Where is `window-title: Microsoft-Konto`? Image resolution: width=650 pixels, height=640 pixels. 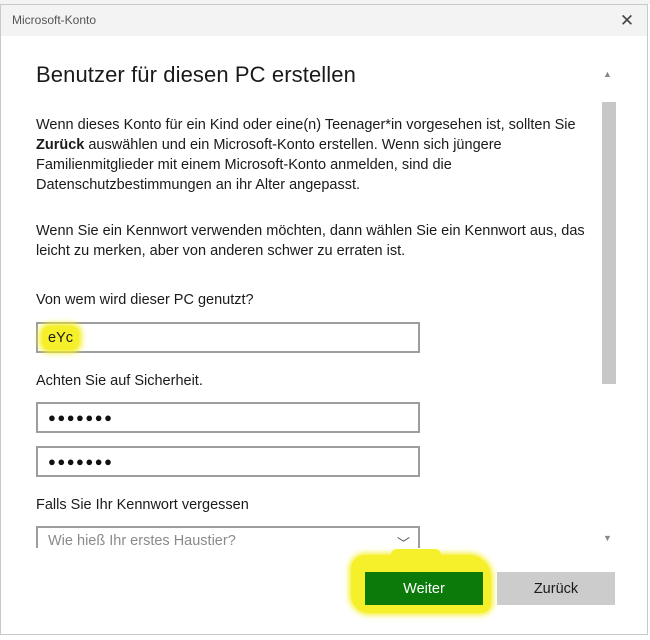
window-title: Microsoft-Konto is located at coordinates (54, 20).